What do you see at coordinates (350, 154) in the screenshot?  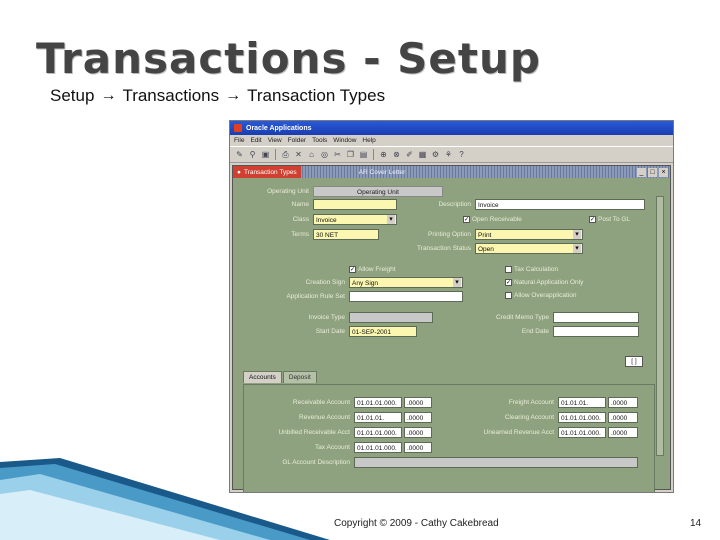 I see `copy-icon: ❐` at bounding box center [350, 154].